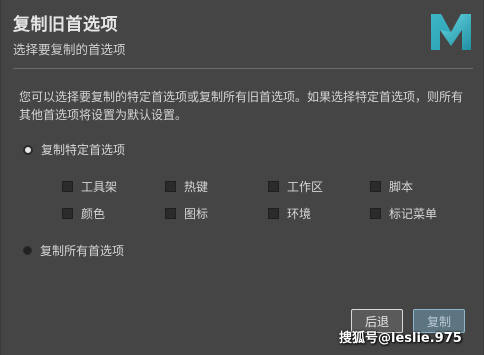 The height and width of the screenshot is (355, 484). Describe the element at coordinates (196, 214) in the screenshot. I see `checkbox-label: 图标` at that location.